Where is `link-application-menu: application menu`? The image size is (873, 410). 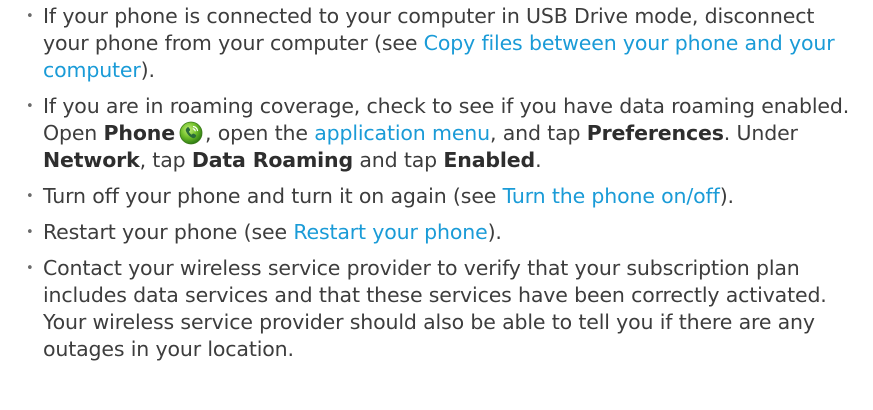
link-application-menu: application menu is located at coordinates (402, 133).